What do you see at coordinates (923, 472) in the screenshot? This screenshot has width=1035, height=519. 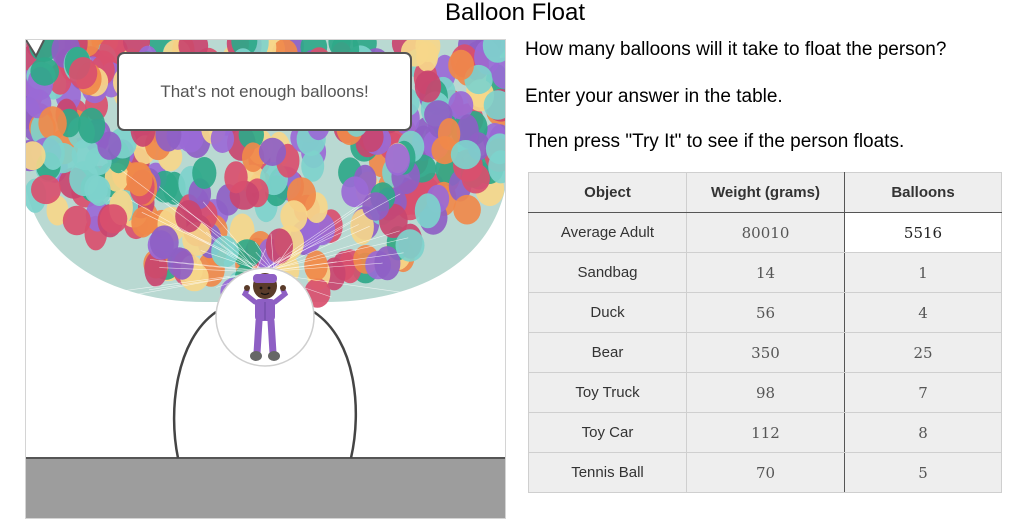 I see `balloons-cell: 5` at bounding box center [923, 472].